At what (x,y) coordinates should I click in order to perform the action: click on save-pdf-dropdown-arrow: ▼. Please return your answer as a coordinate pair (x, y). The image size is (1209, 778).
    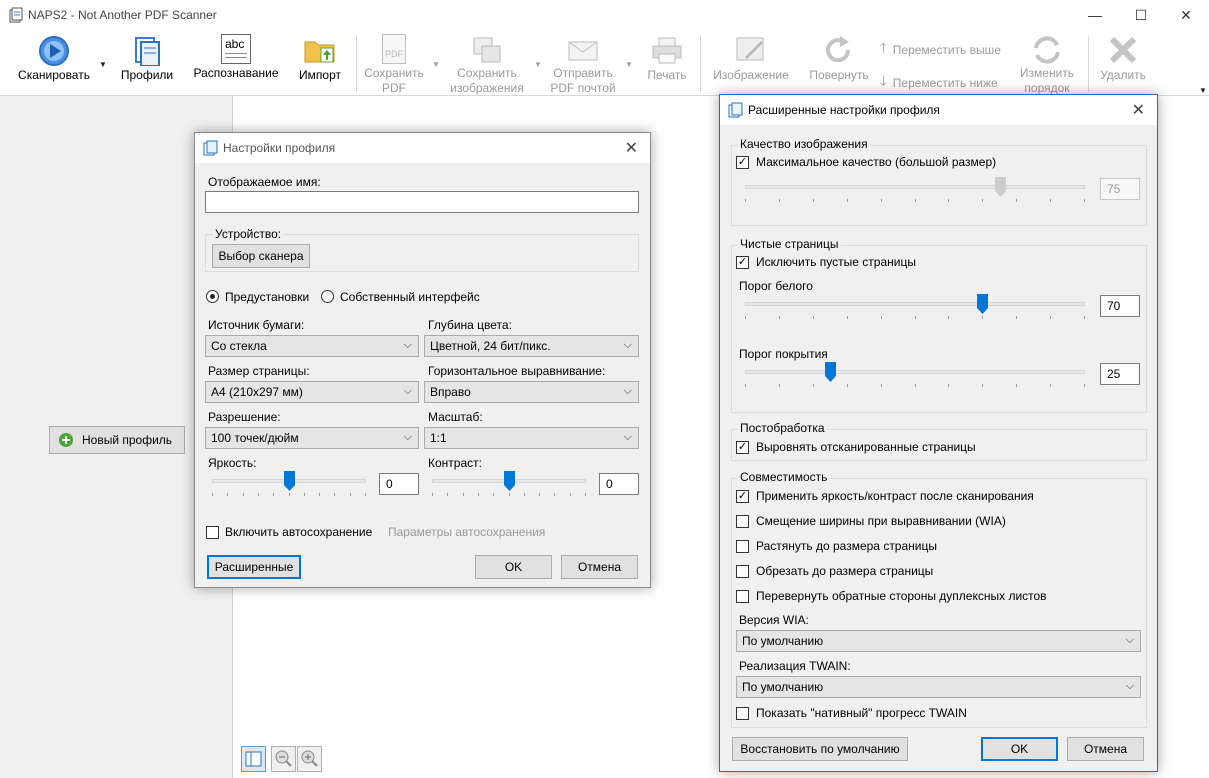
    Looking at the image, I should click on (436, 64).